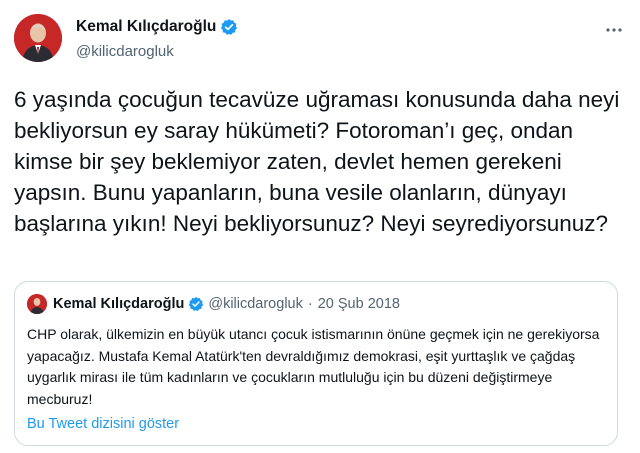  I want to click on author-name: Kemal Kılıçdaroğlu, so click(146, 27).